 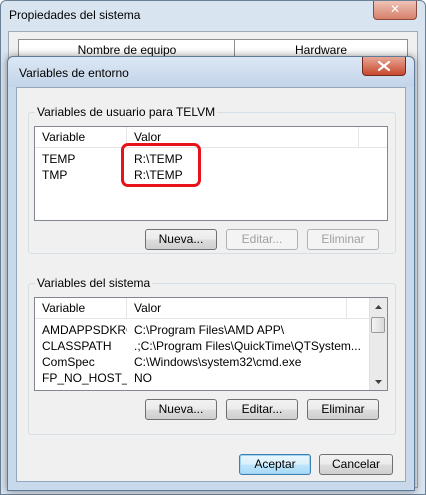 I want to click on system-variables-header: Variable Valor, so click(x=202, y=308).